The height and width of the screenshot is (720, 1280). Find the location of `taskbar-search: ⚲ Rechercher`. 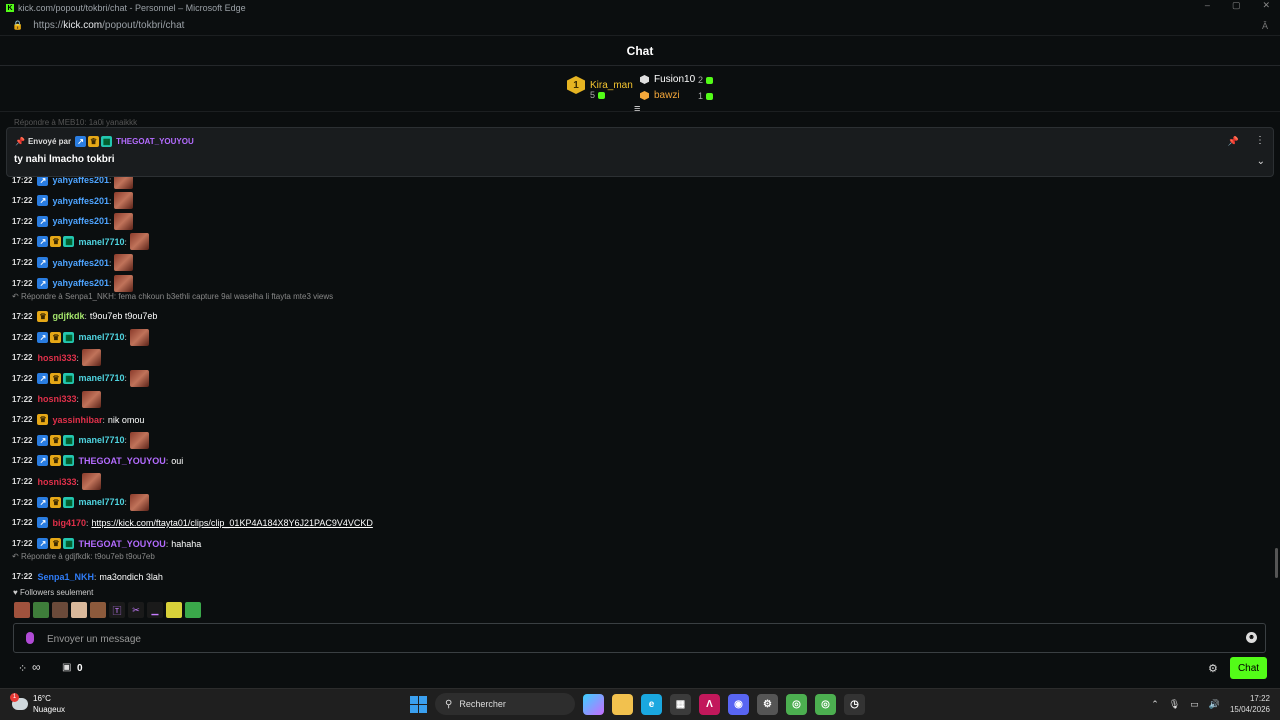

taskbar-search: ⚲ Rechercher is located at coordinates (505, 704).